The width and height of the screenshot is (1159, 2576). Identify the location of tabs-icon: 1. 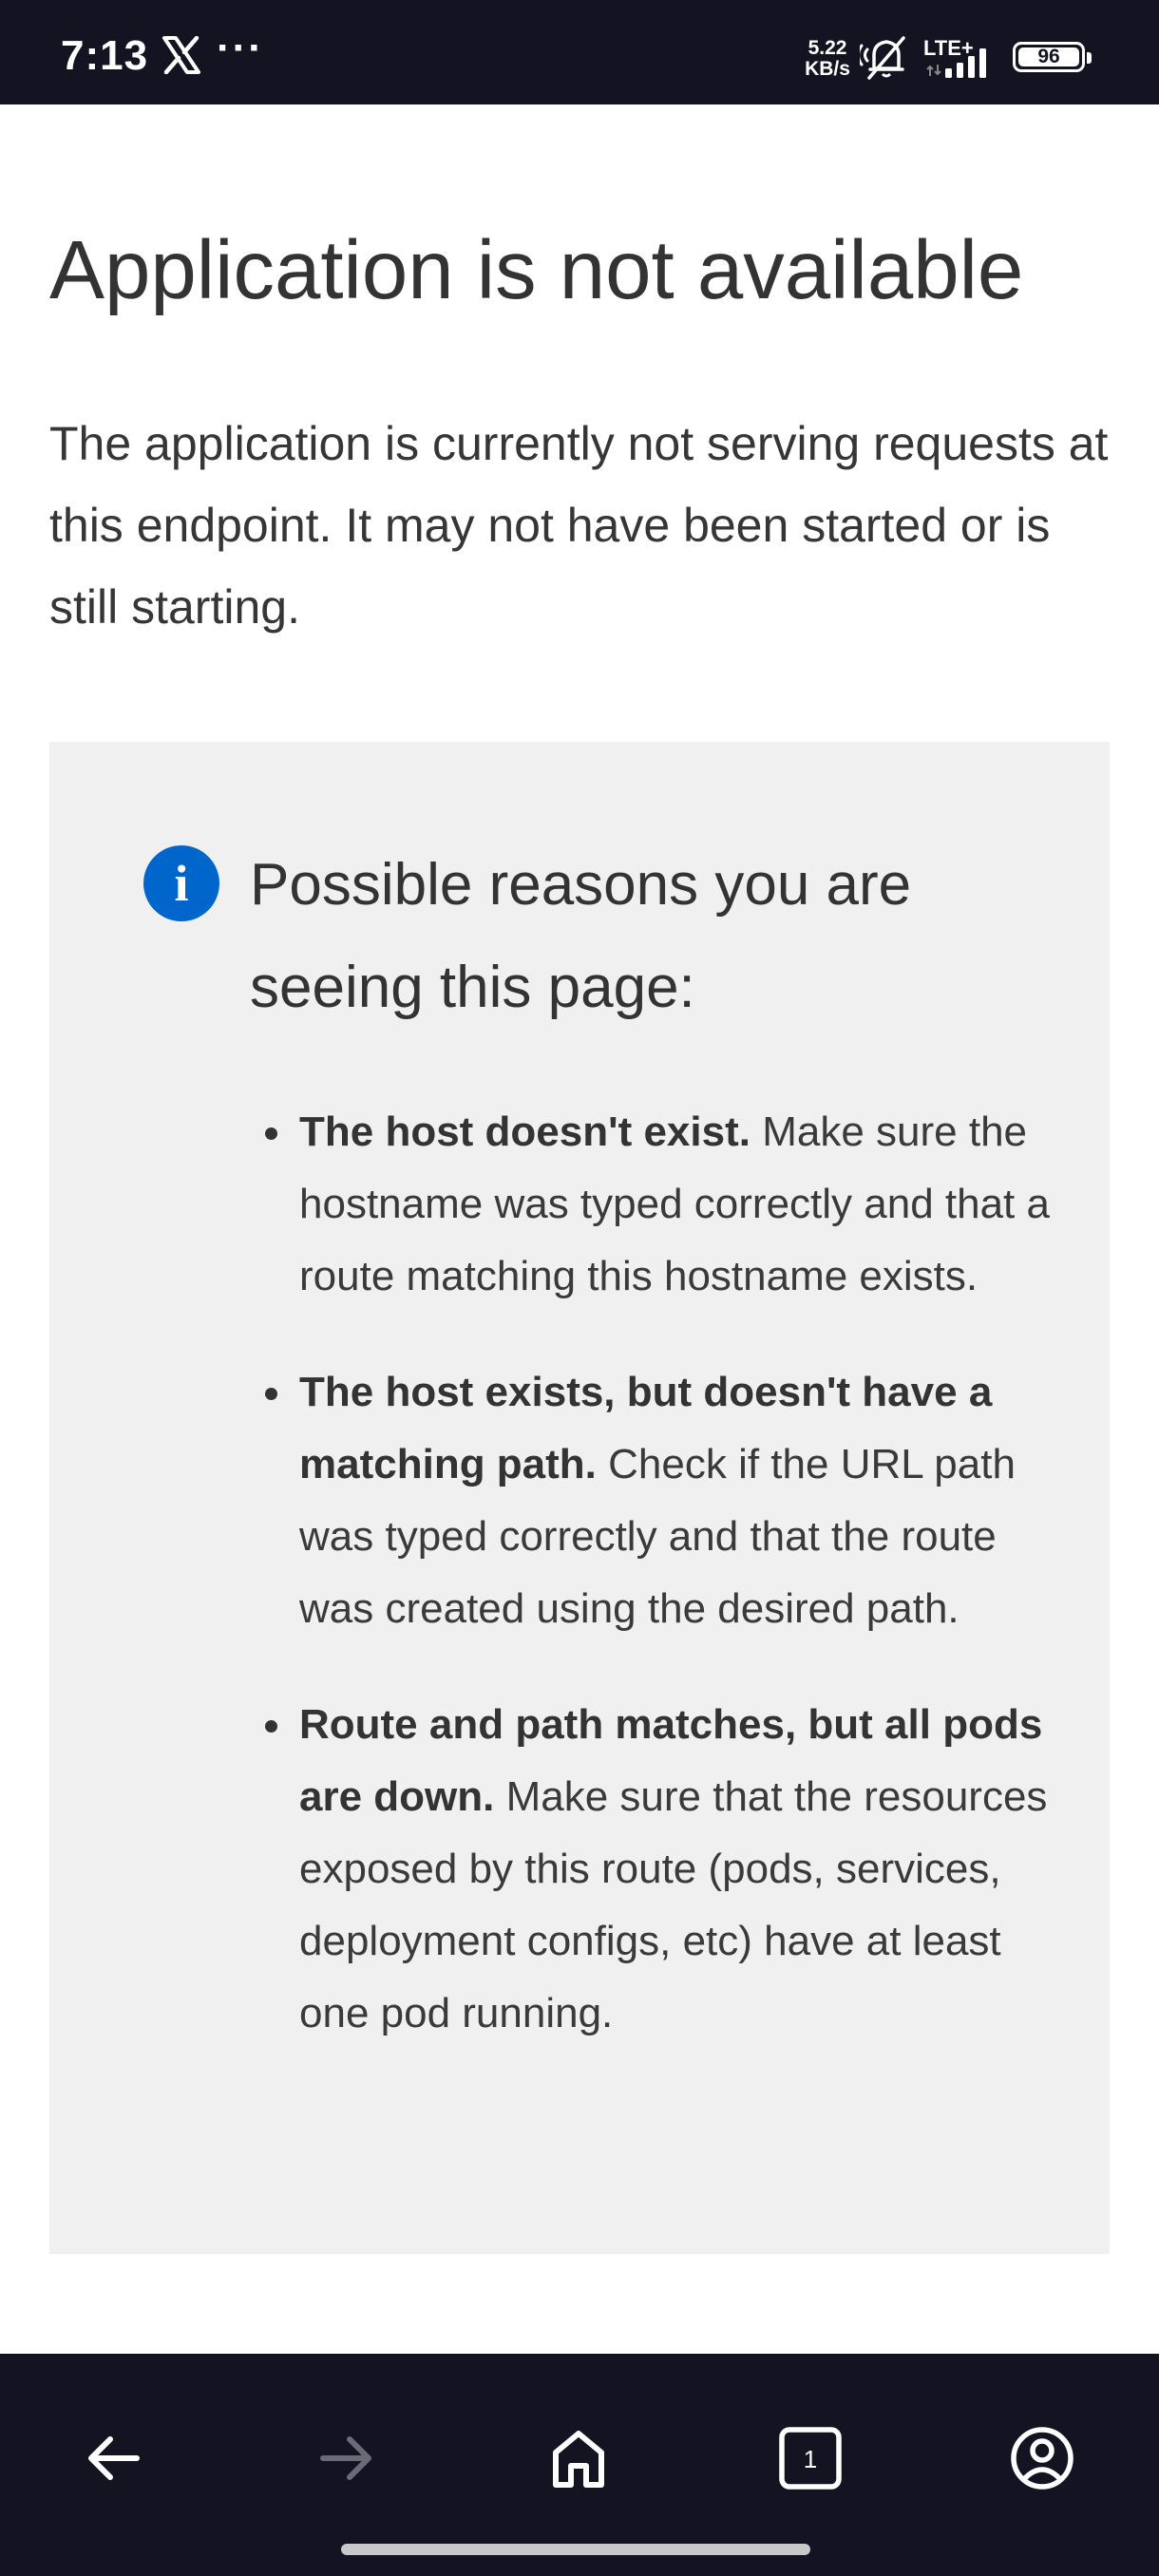
(810, 2458).